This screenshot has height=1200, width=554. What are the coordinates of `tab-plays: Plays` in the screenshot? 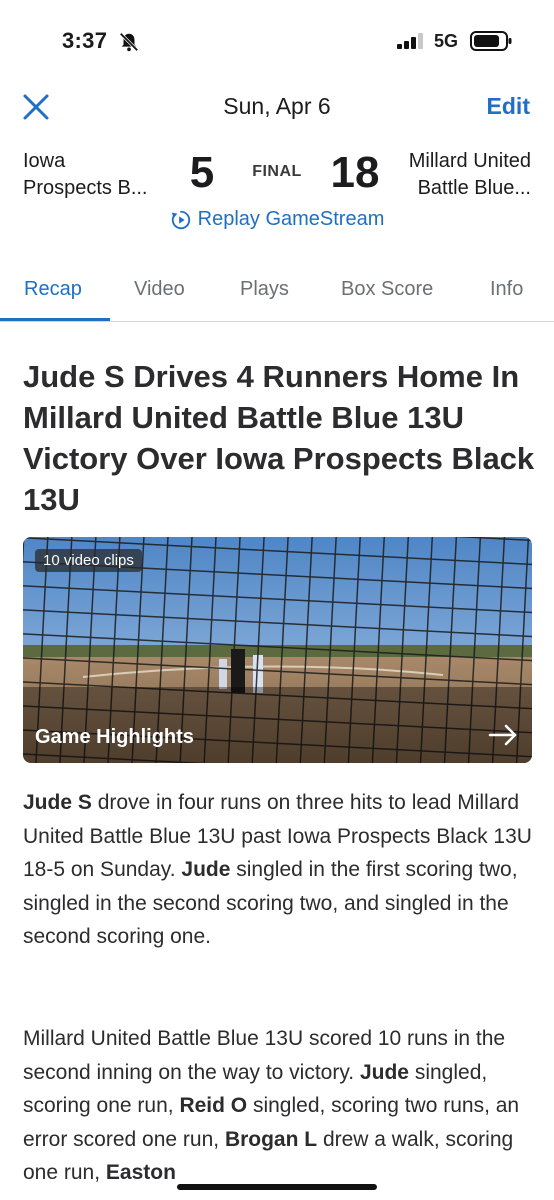 It's located at (264, 289).